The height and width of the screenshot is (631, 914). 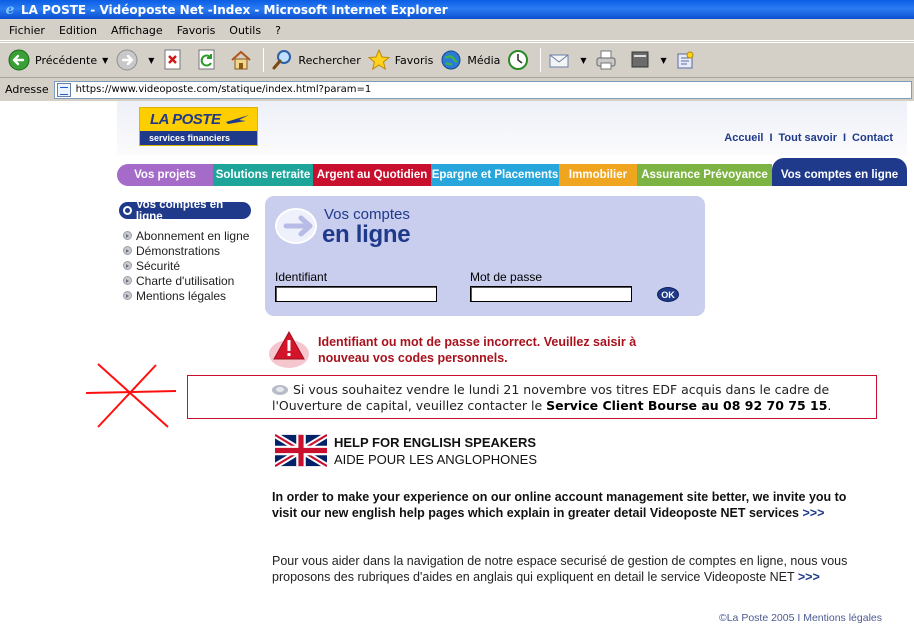 I want to click on search-label: Rechercher, so click(x=329, y=60).